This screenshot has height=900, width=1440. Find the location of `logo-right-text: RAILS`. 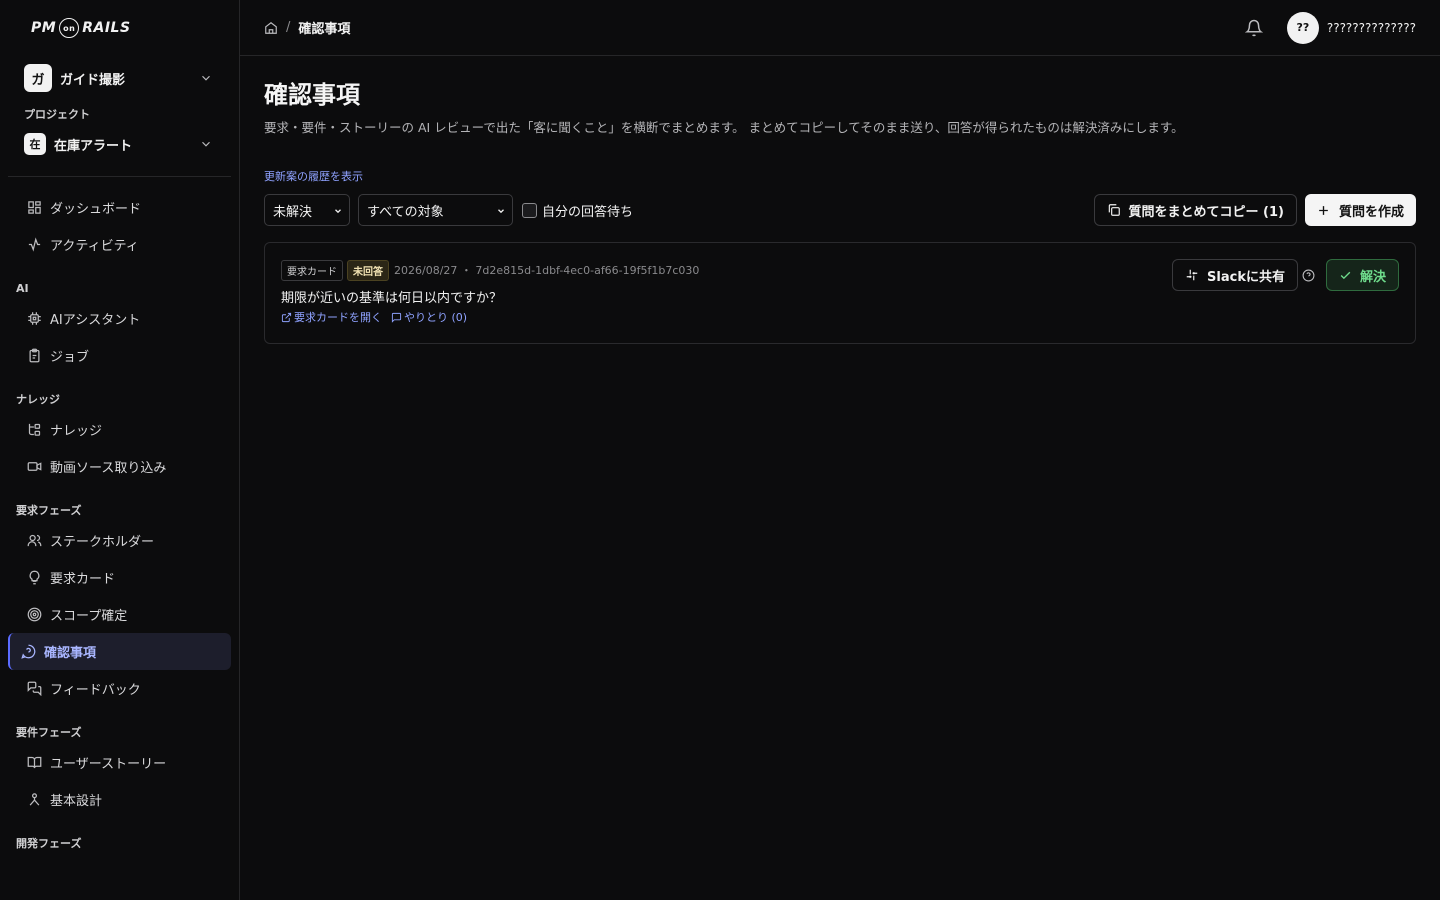

logo-right-text: RAILS is located at coordinates (106, 28).